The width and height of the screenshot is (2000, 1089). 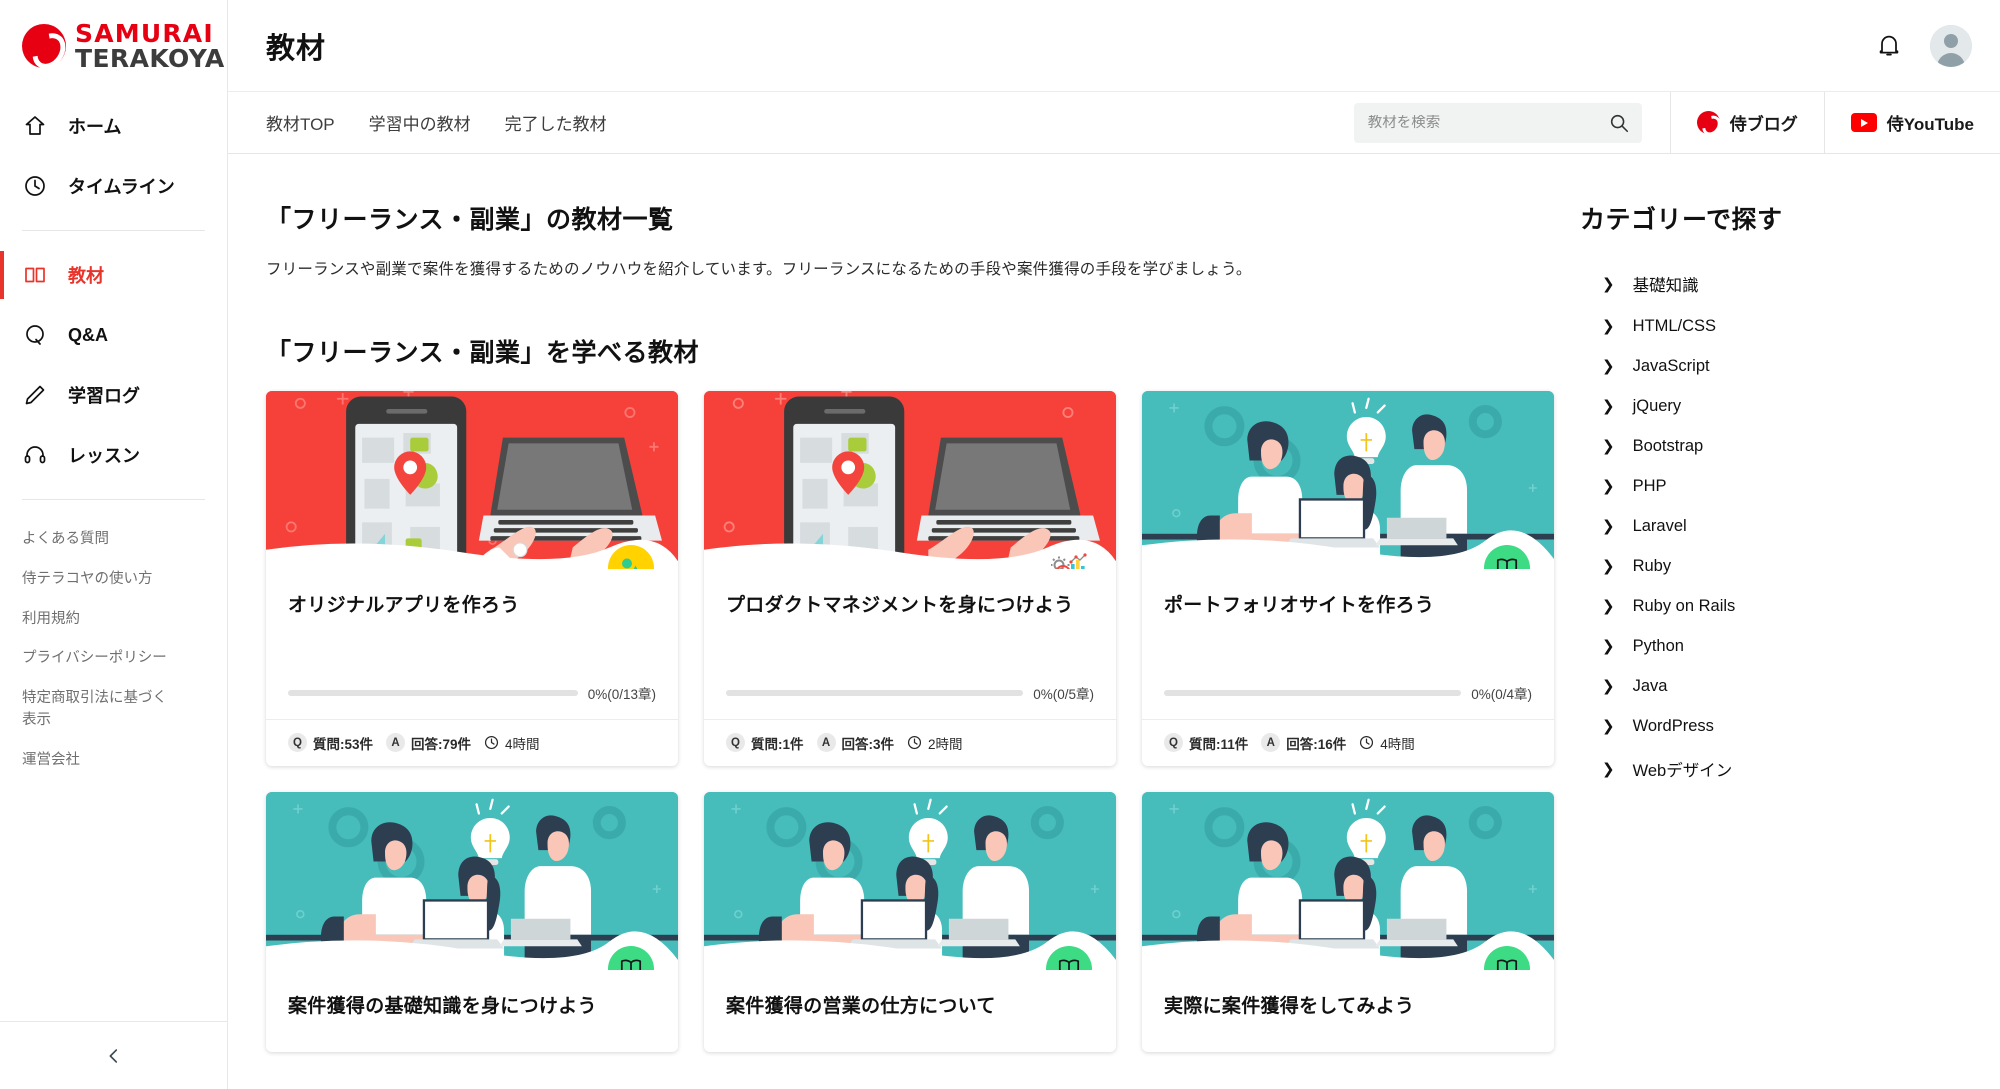 I want to click on material-card: 案件獲得の営業の仕方について, so click(x=910, y=921).